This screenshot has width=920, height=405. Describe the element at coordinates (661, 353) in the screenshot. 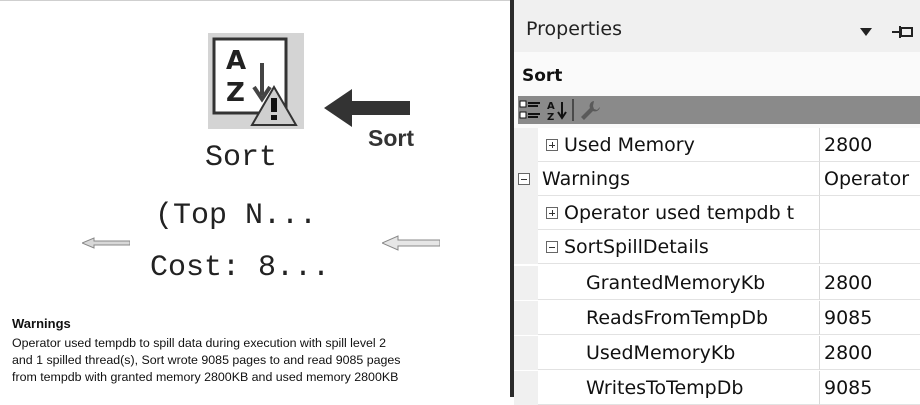

I see `property-name: UsedMemoryKb` at that location.